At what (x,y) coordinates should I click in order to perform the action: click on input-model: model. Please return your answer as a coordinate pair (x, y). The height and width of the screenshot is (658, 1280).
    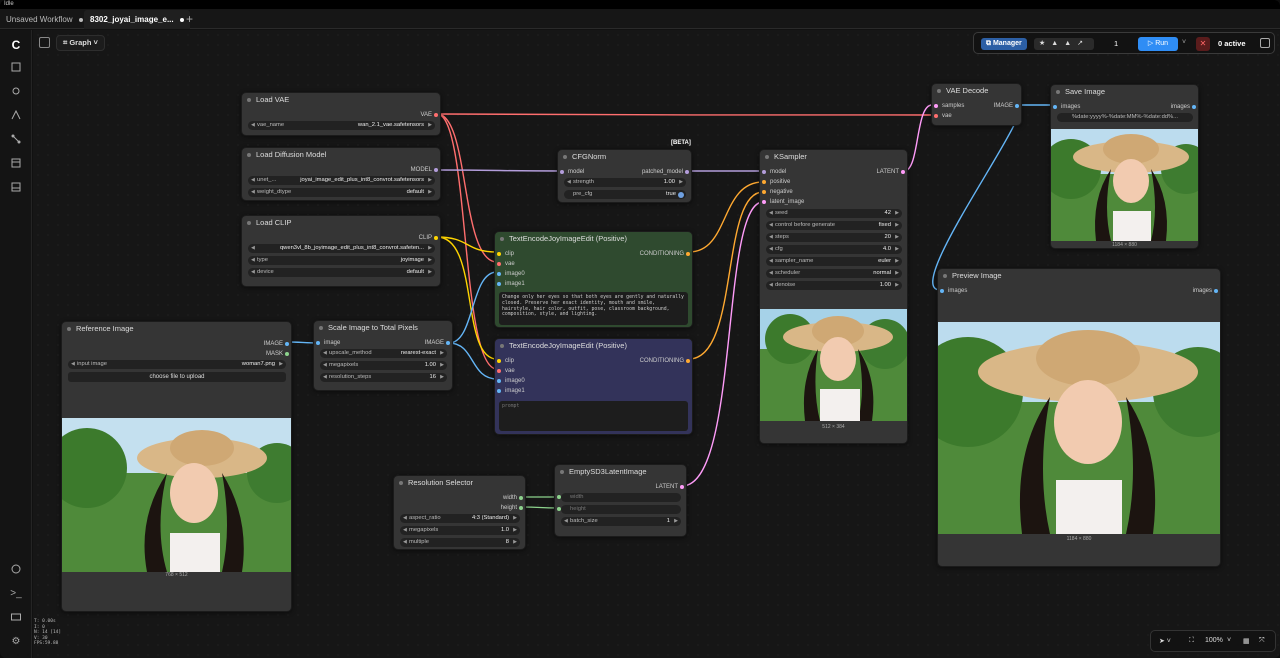
    Looking at the image, I should click on (576, 172).